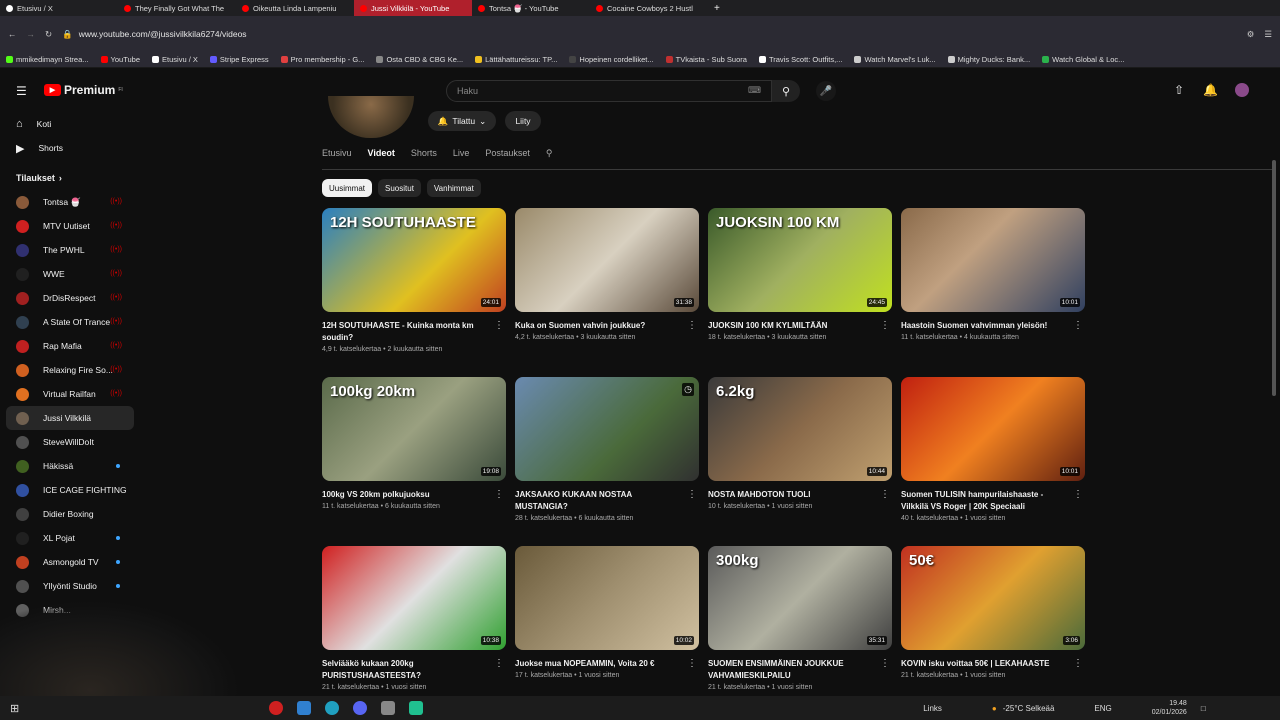 Image resolution: width=1280 pixels, height=720 pixels. What do you see at coordinates (304, 708) in the screenshot?
I see `paint-icon` at bounding box center [304, 708].